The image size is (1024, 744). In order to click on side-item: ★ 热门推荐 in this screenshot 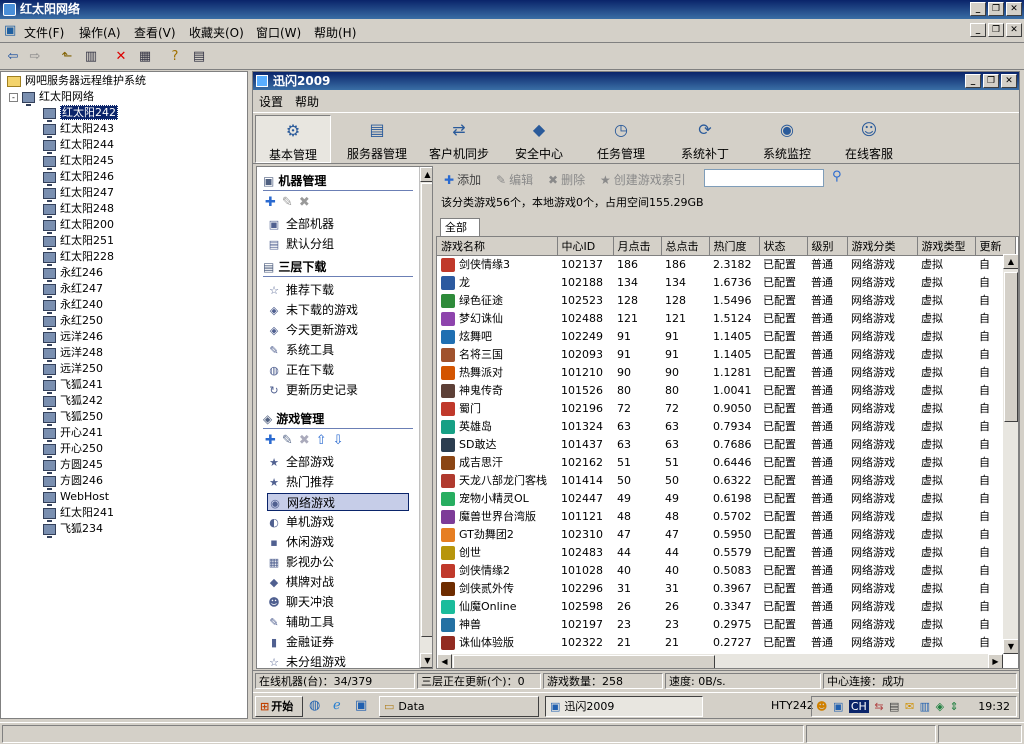, I will do `click(300, 482)`.